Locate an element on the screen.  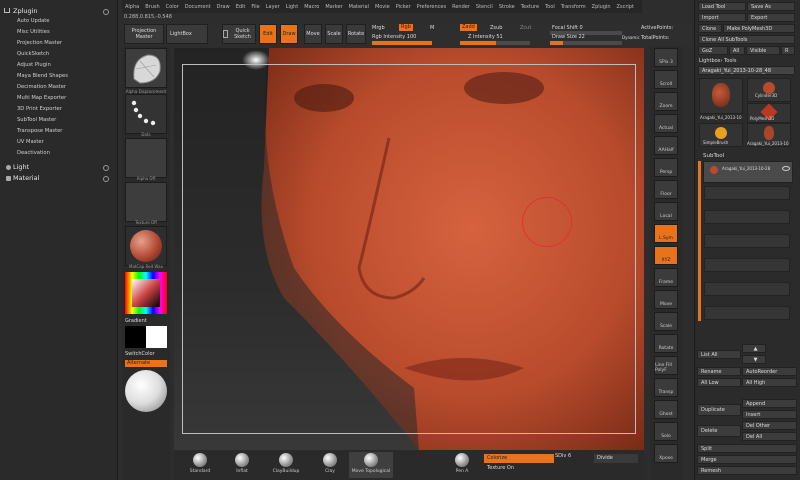
zplugin-refresh-icon is located at coordinates (106, 12).